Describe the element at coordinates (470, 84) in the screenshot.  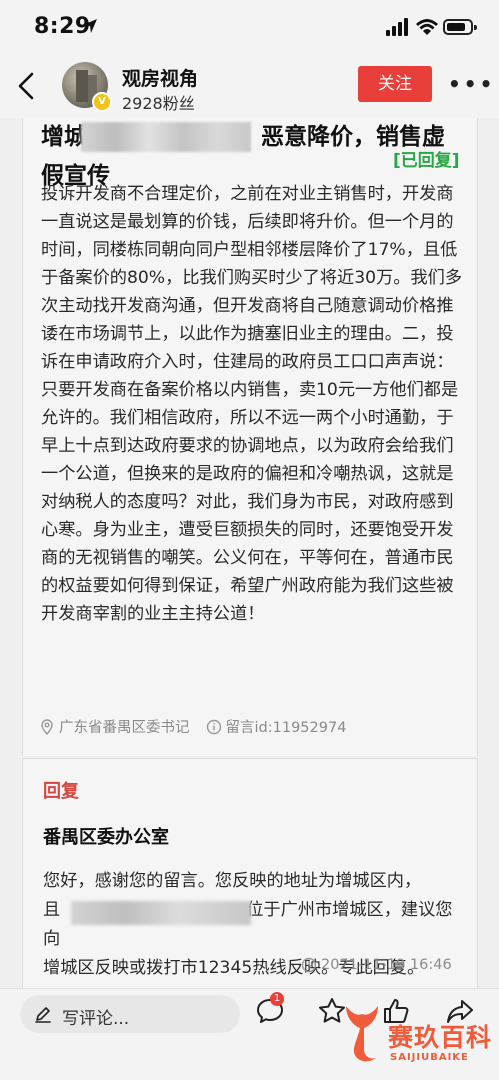
I see `more-options-button: •••` at that location.